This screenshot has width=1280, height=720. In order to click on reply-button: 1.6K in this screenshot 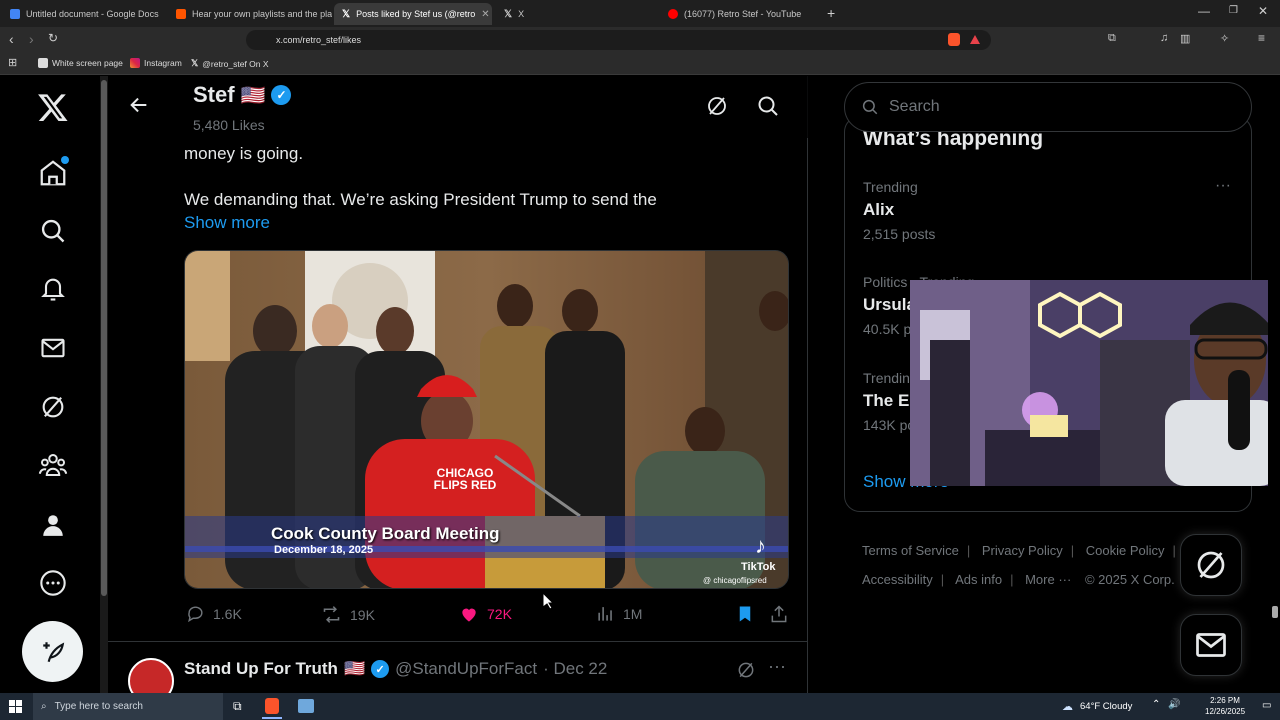, I will do `click(214, 613)`.